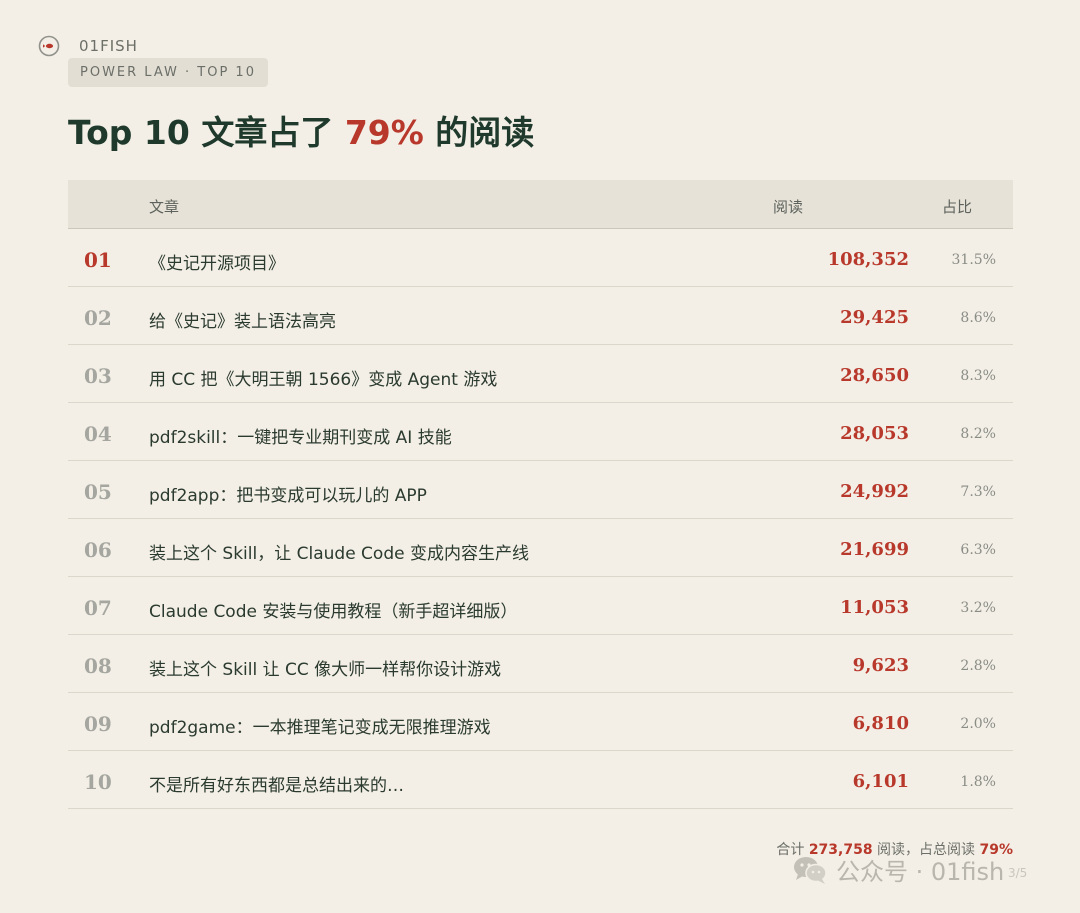  What do you see at coordinates (540, 204) in the screenshot?
I see `table-header: 文章 阅读 占比` at bounding box center [540, 204].